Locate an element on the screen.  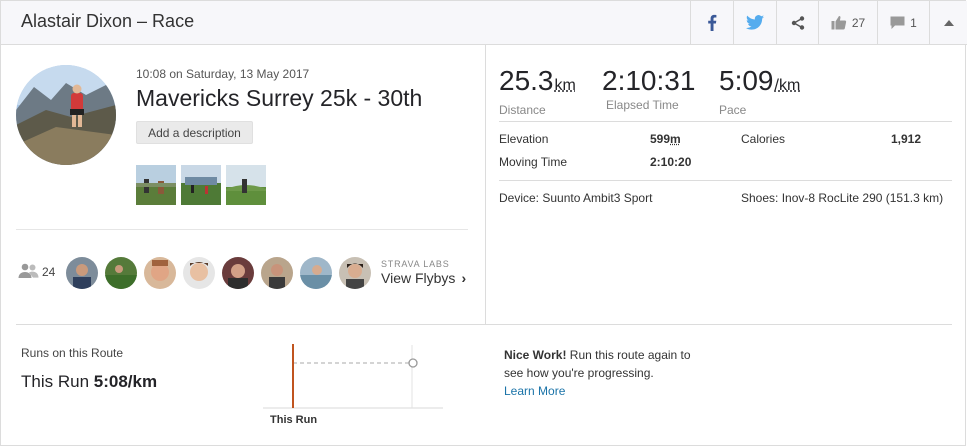
strava-labs-label: STRAVA LABS is located at coordinates (415, 264).